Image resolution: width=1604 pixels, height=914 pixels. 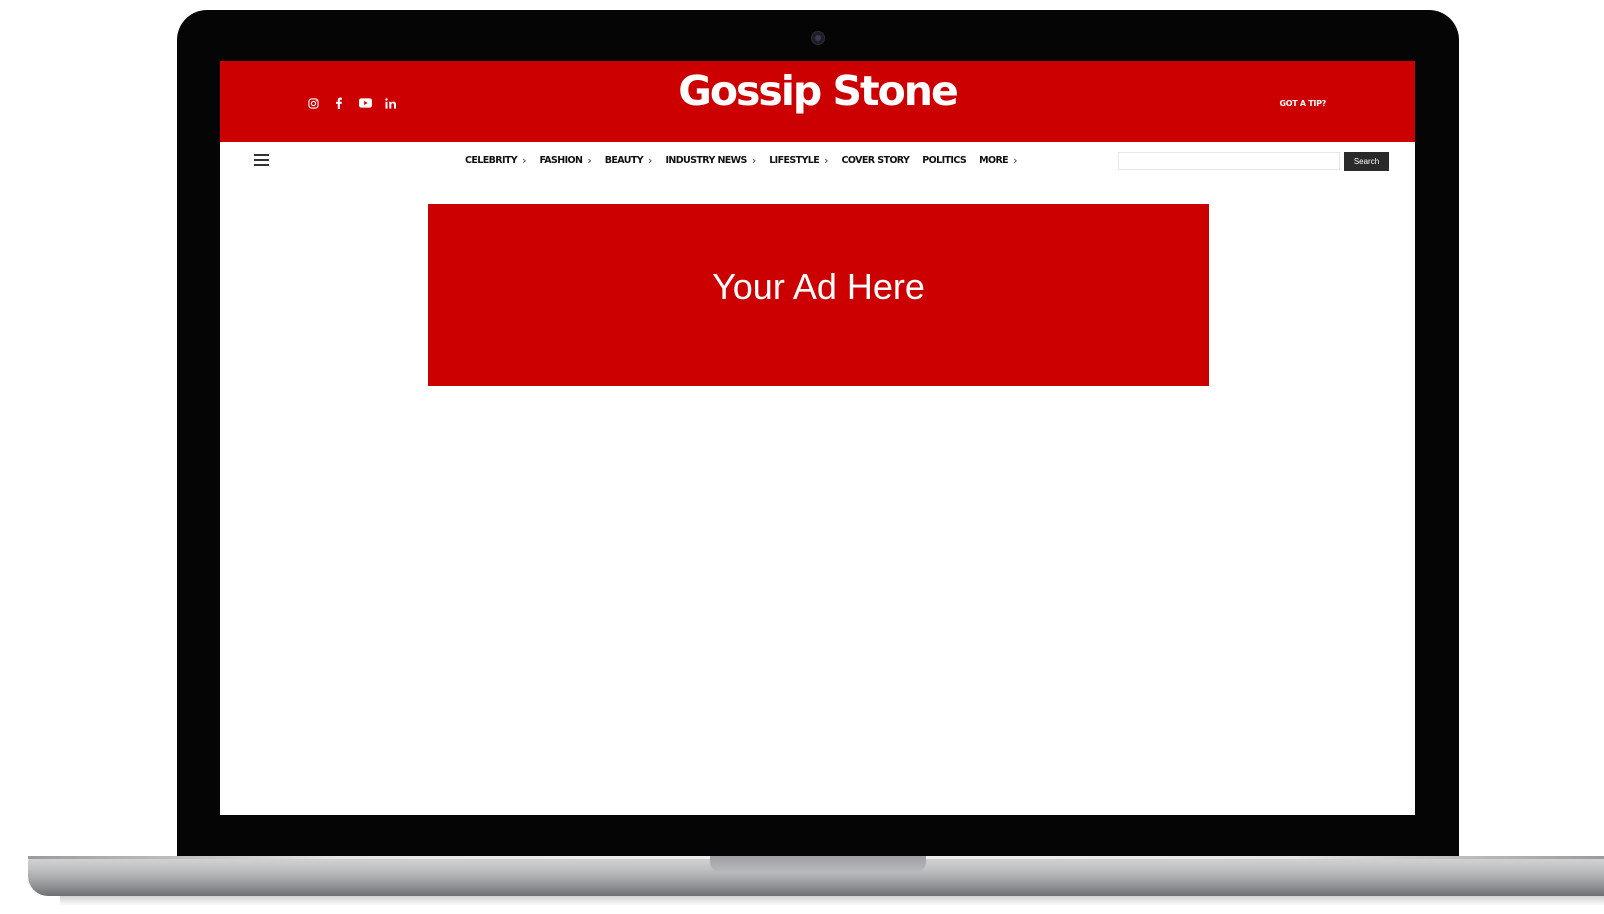 I want to click on webcam, so click(x=818, y=38).